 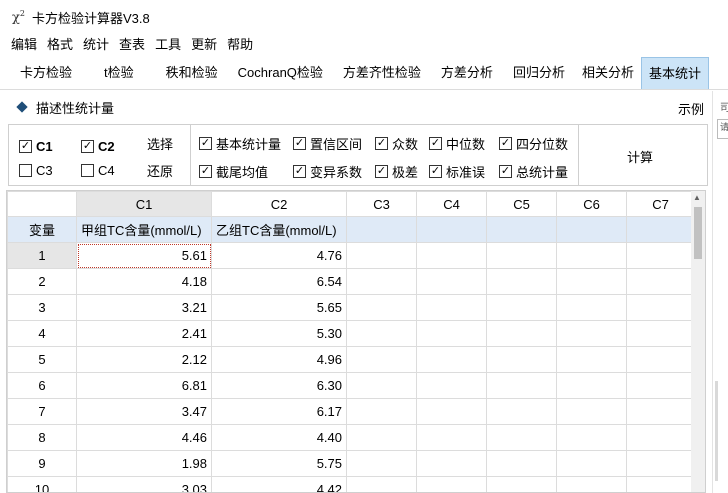 What do you see at coordinates (640, 156) in the screenshot?
I see `calculate-button: 计算` at bounding box center [640, 156].